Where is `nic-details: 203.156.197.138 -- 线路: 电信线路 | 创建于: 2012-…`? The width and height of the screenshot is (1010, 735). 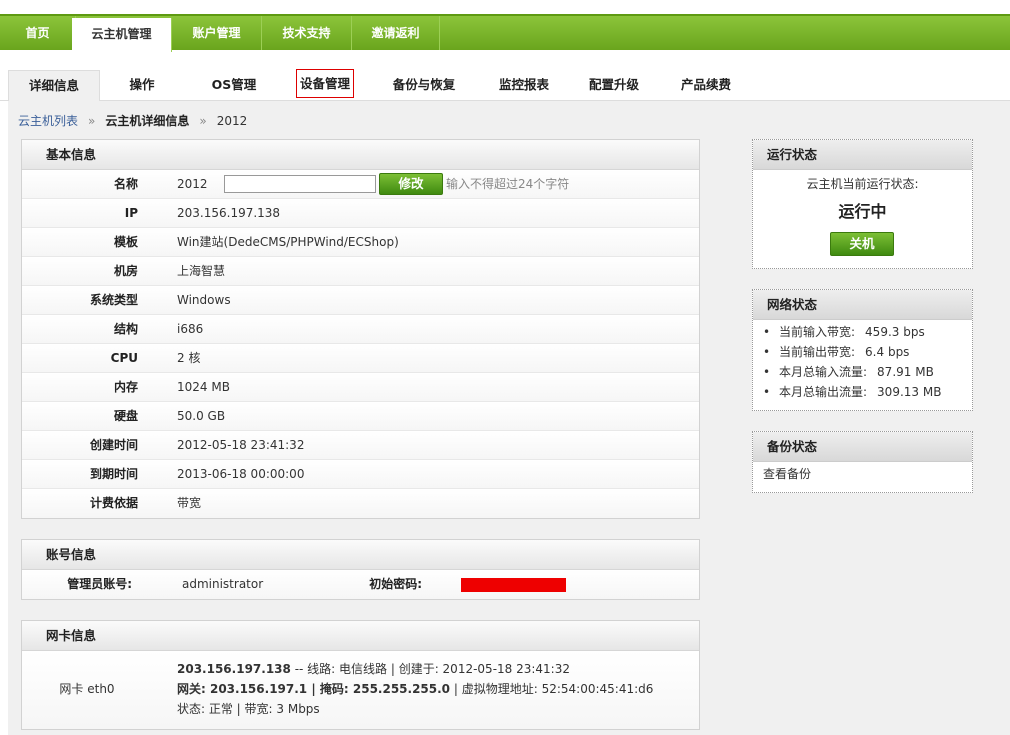
nic-details: 203.156.197.138 -- 线路: 电信线路 | 创建于: 2012-… is located at coordinates (415, 689).